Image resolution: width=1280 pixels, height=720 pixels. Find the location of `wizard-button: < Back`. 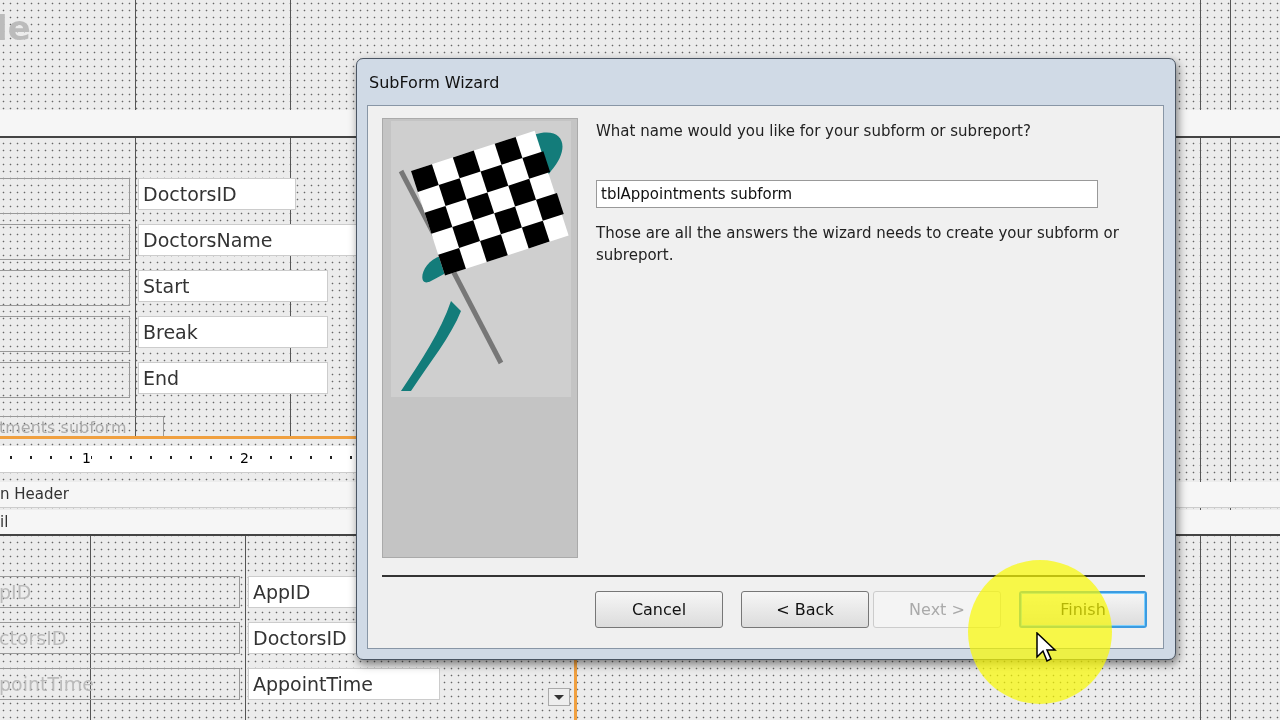

wizard-button: < Back is located at coordinates (805, 609).